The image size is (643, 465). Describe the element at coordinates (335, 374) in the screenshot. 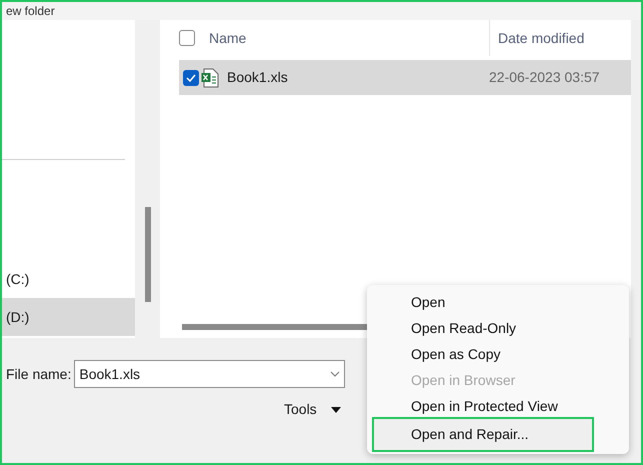

I see `chevron-down-icon` at that location.